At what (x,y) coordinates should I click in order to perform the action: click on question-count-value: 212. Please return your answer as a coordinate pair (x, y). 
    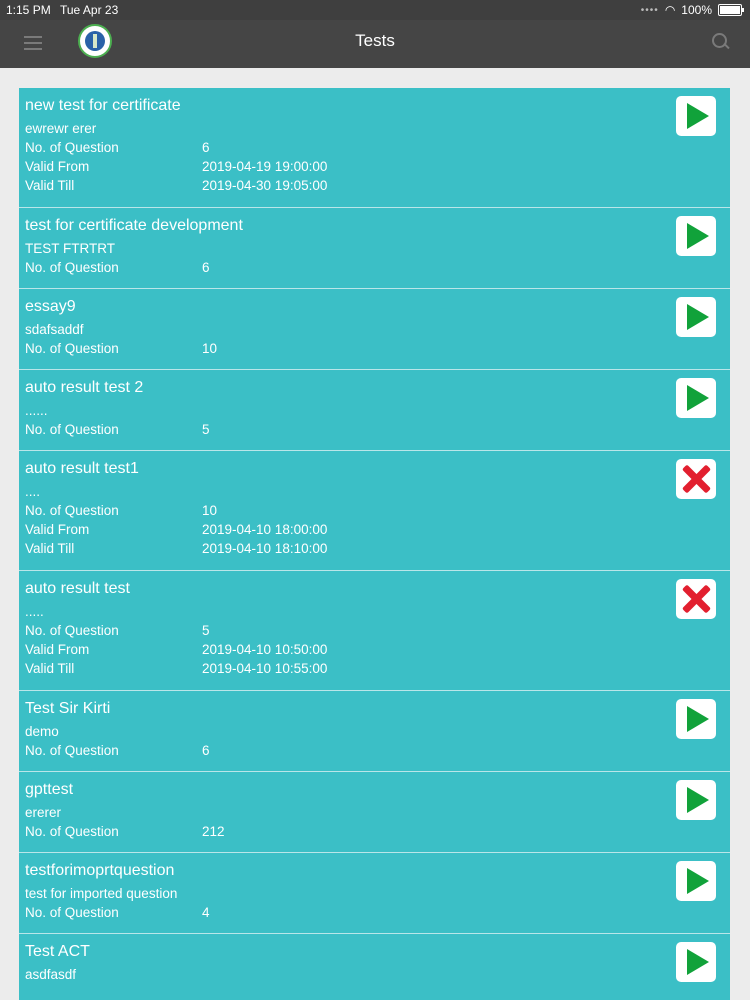
    Looking at the image, I should click on (213, 831).